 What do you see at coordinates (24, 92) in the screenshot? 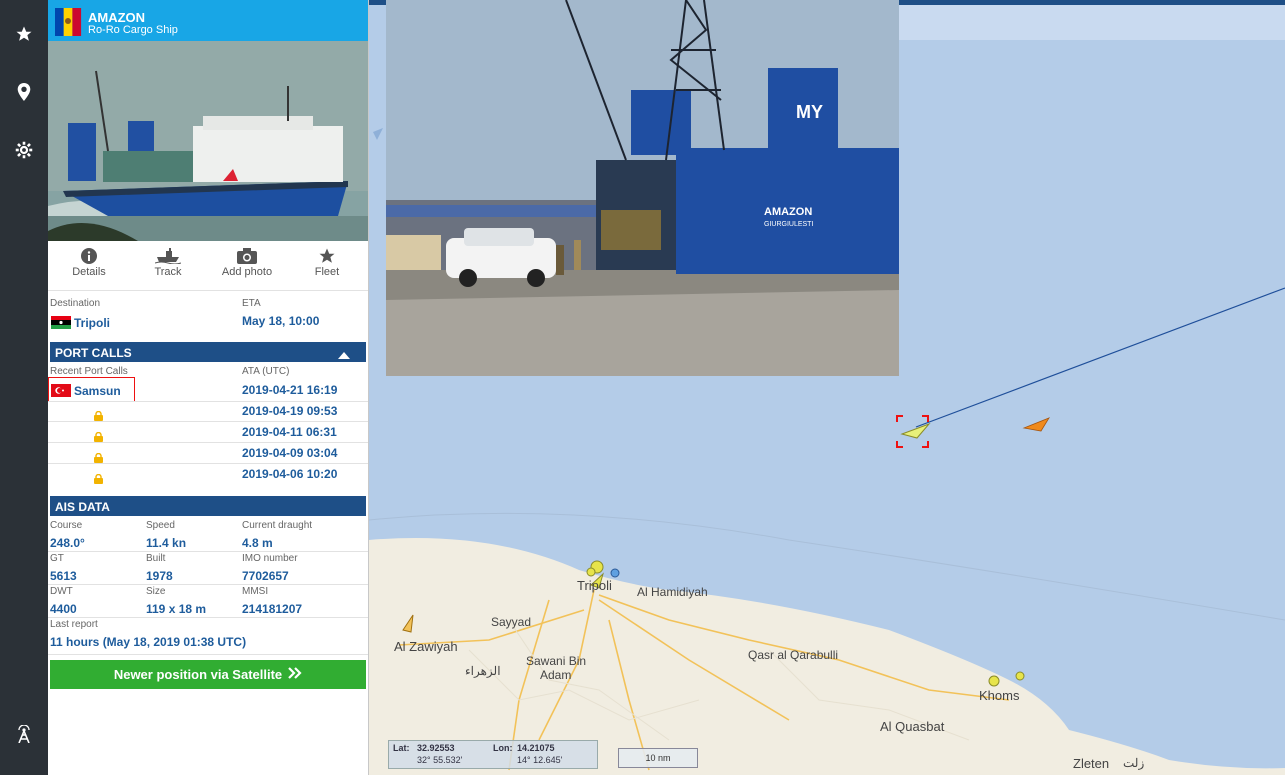
I see `map-pin-icon` at bounding box center [24, 92].